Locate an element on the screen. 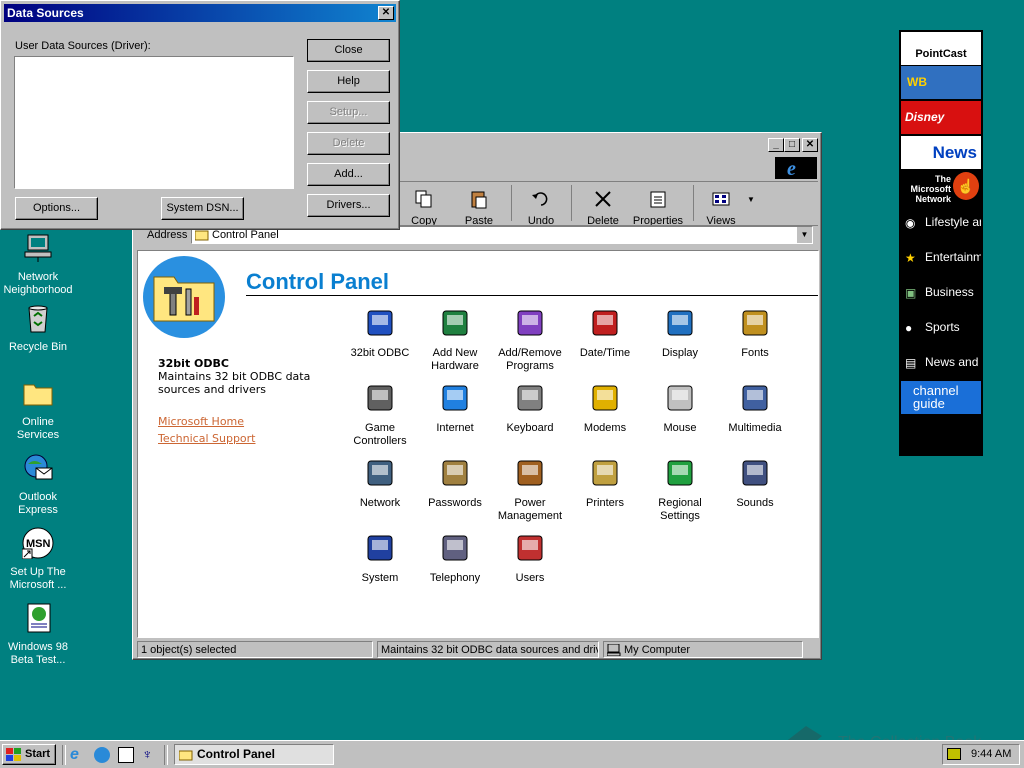 This screenshot has width=1024, height=768. toolbar-copy: Copy is located at coordinates (424, 207).